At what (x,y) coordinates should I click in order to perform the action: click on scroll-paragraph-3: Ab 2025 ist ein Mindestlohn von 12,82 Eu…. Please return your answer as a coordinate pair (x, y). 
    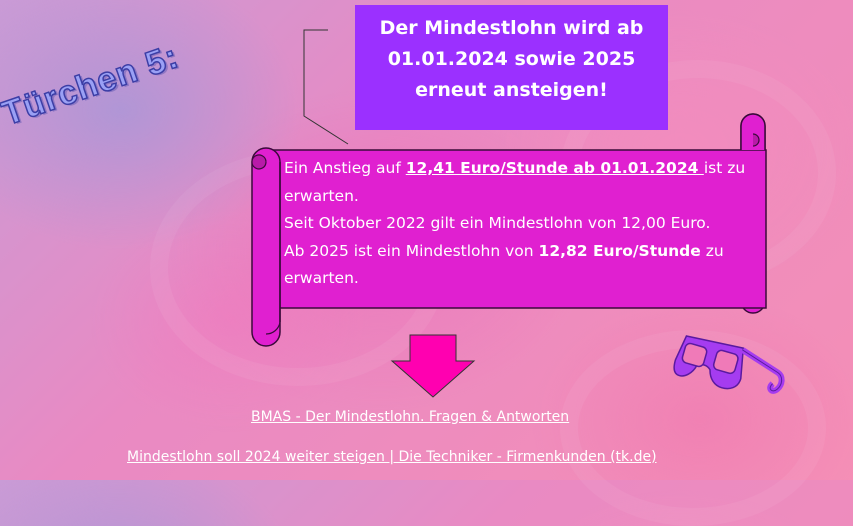
    Looking at the image, I should click on (519, 265).